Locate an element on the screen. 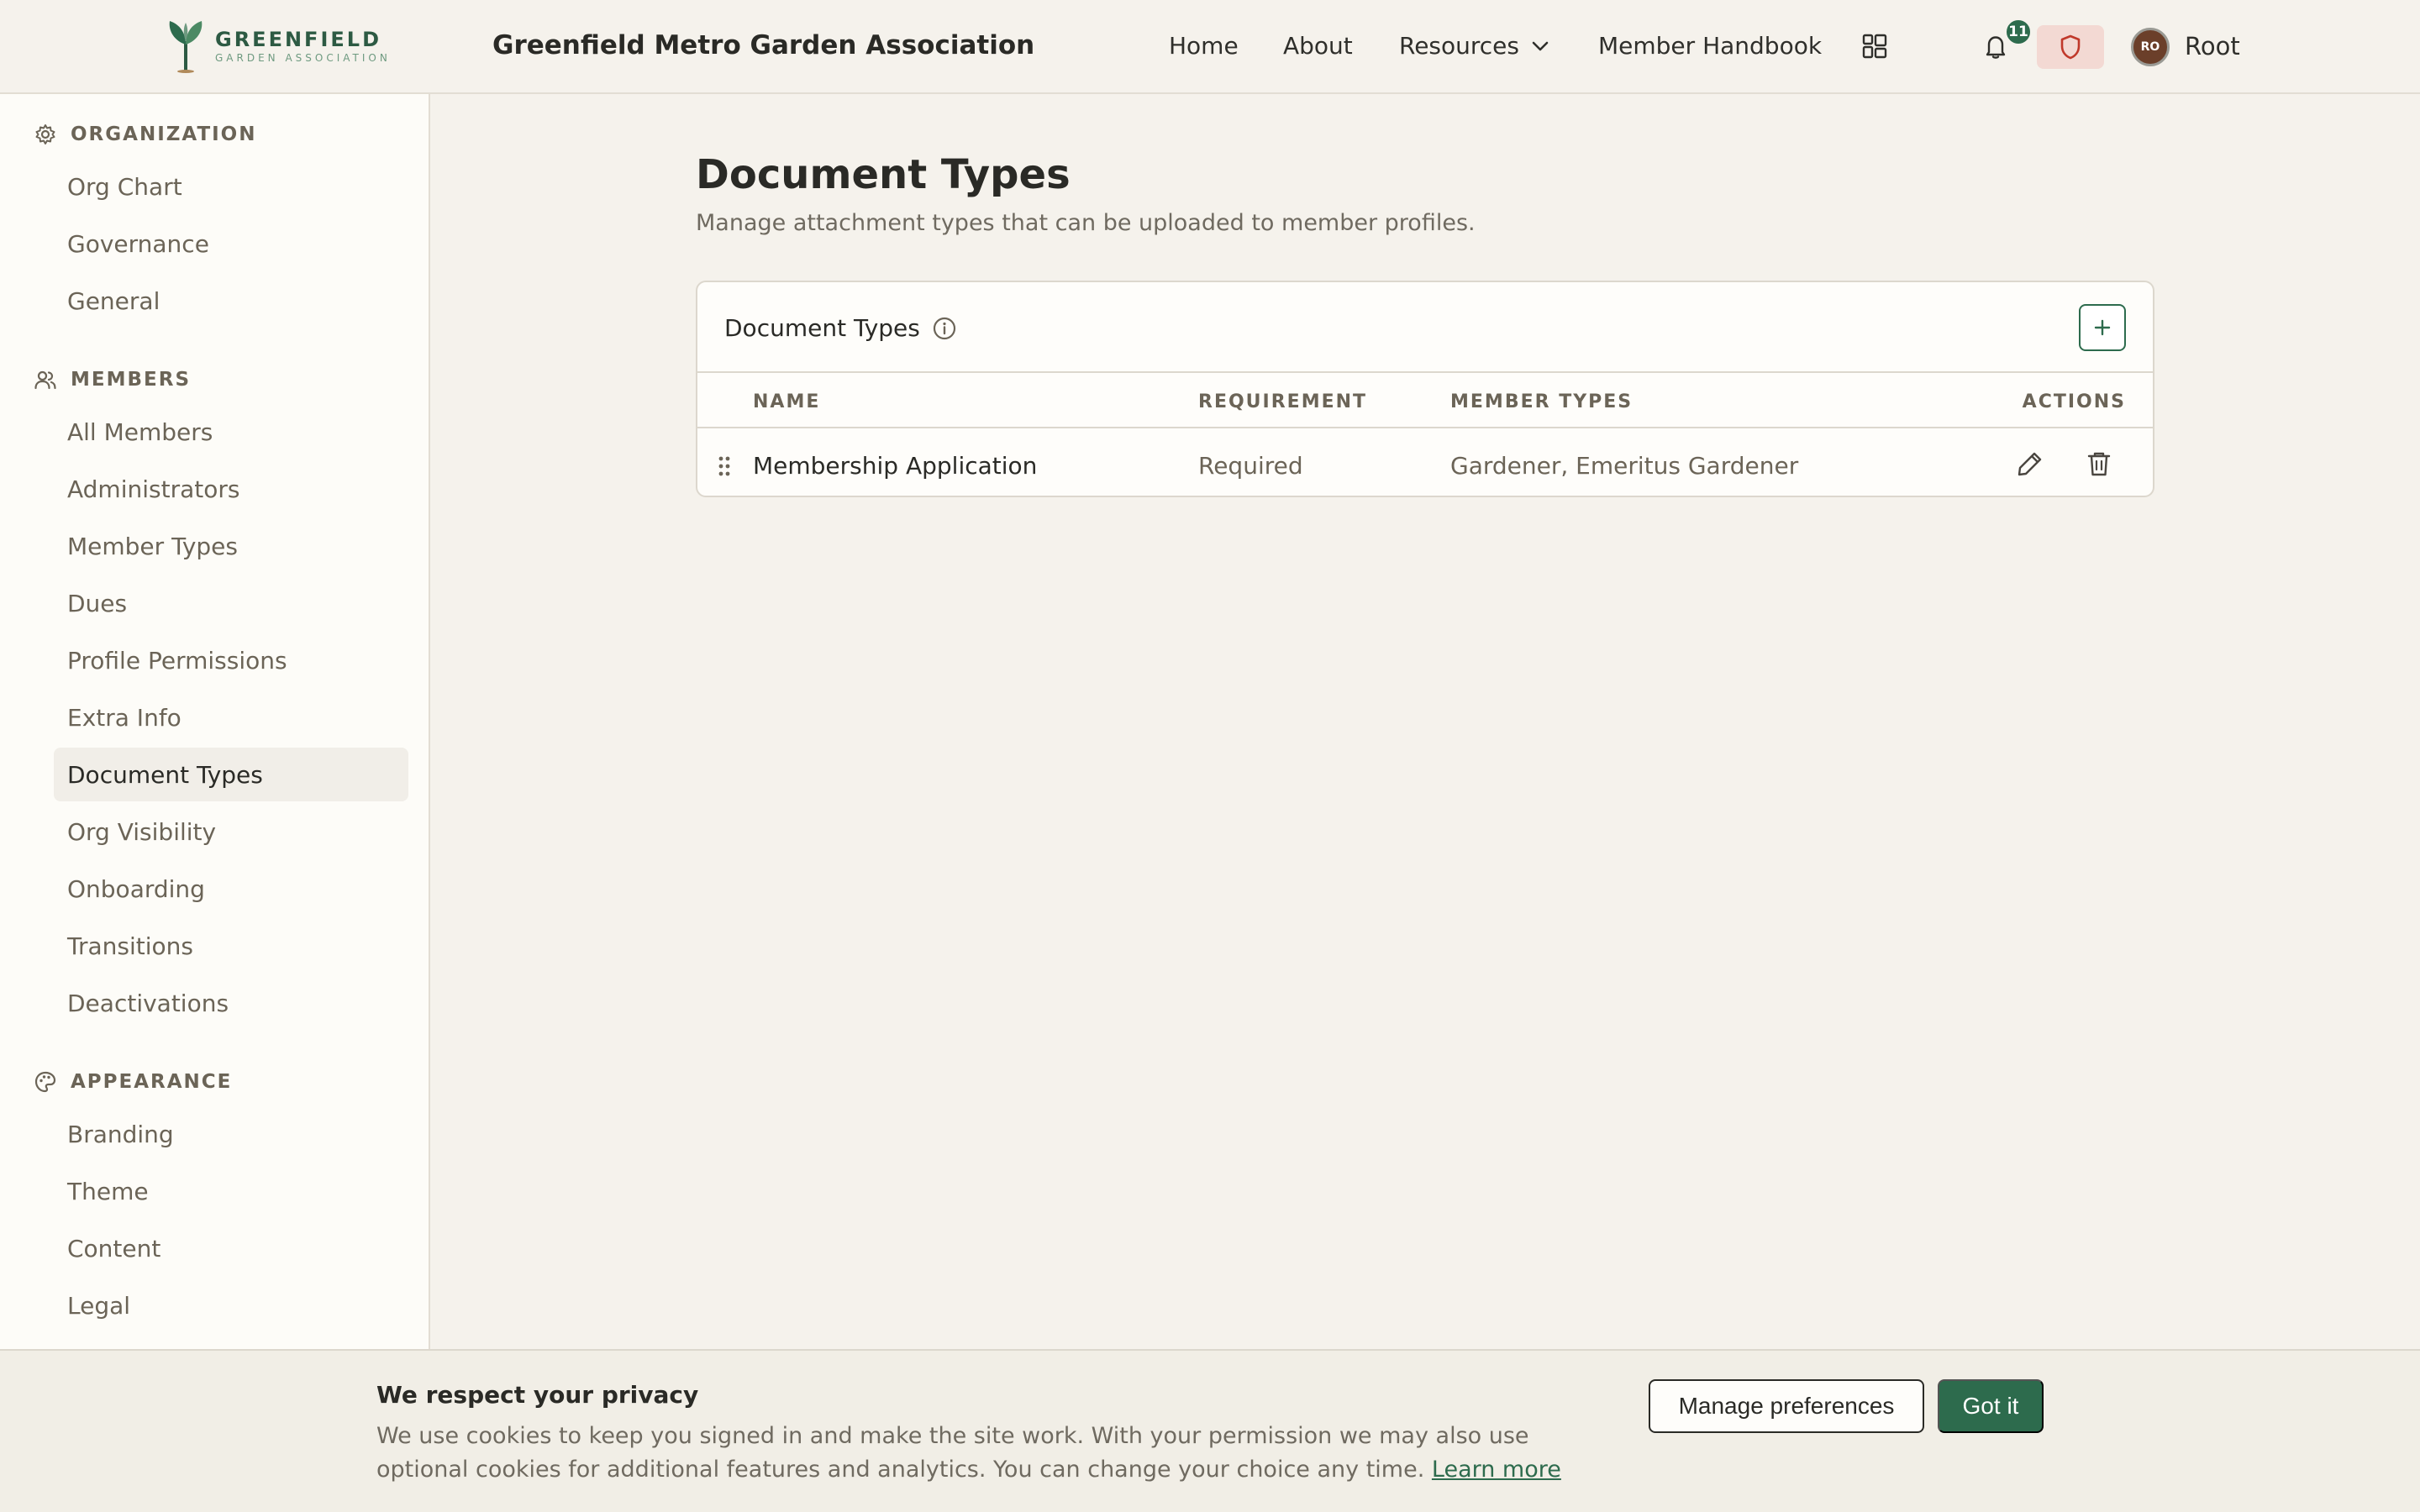  sidebar-item-member-types: Member Types is located at coordinates (231, 546).